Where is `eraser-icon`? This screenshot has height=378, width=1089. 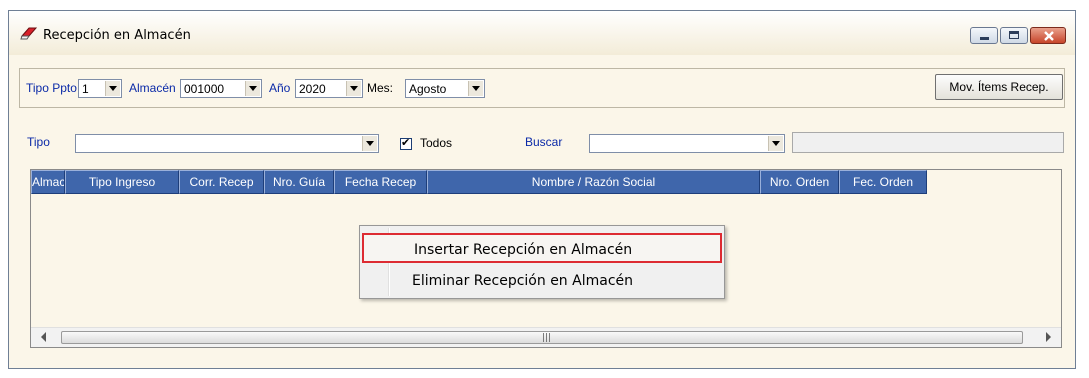 eraser-icon is located at coordinates (29, 33).